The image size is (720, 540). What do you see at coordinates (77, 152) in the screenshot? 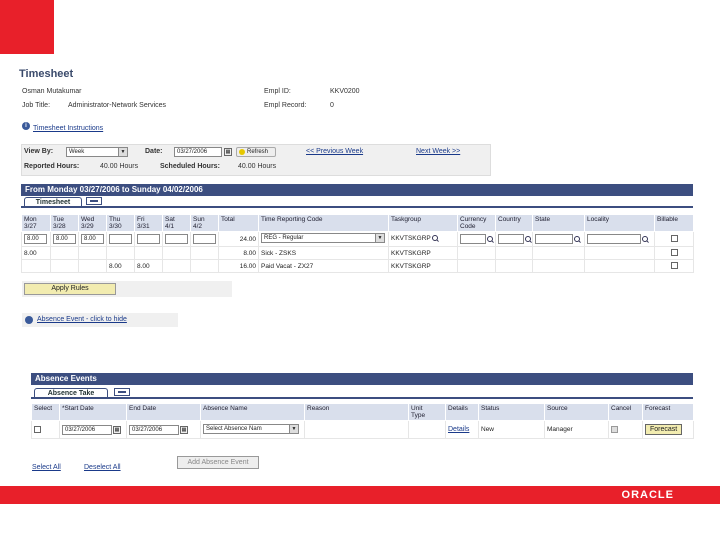
I see `view-by-value: Week` at bounding box center [77, 152].